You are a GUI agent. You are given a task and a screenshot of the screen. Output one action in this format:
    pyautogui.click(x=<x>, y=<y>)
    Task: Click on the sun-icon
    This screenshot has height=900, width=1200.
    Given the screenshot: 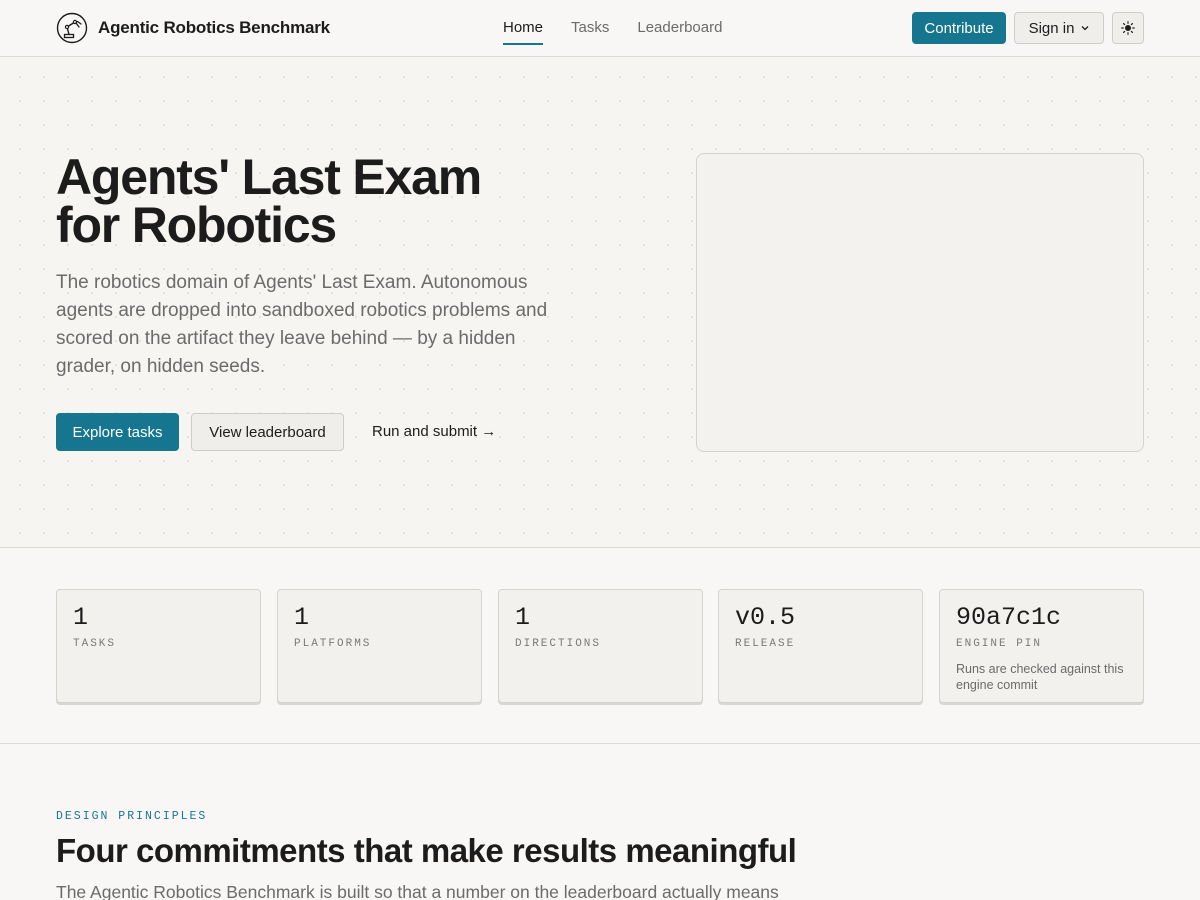 What is the action you would take?
    pyautogui.click(x=1128, y=28)
    